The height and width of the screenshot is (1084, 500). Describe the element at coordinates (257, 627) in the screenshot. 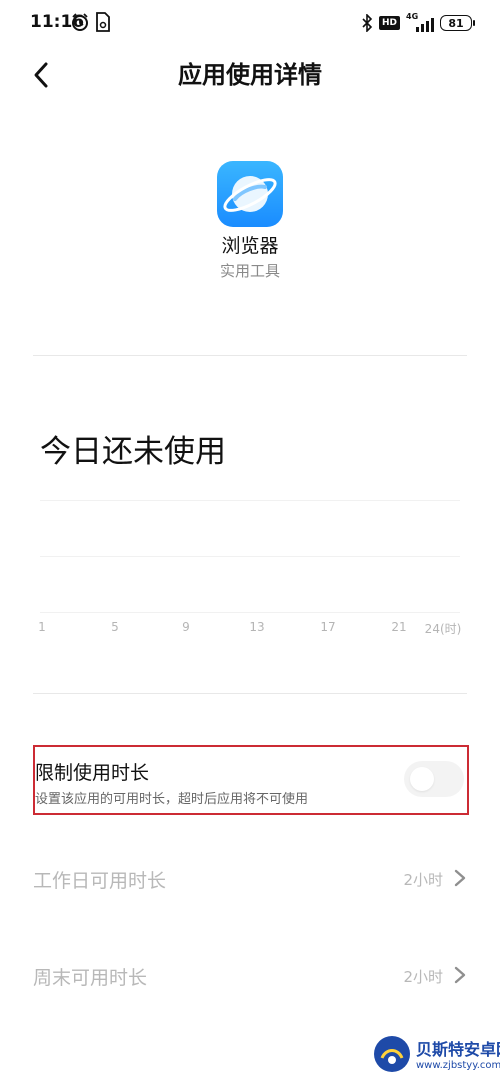

I see `axis-tick: 13` at that location.